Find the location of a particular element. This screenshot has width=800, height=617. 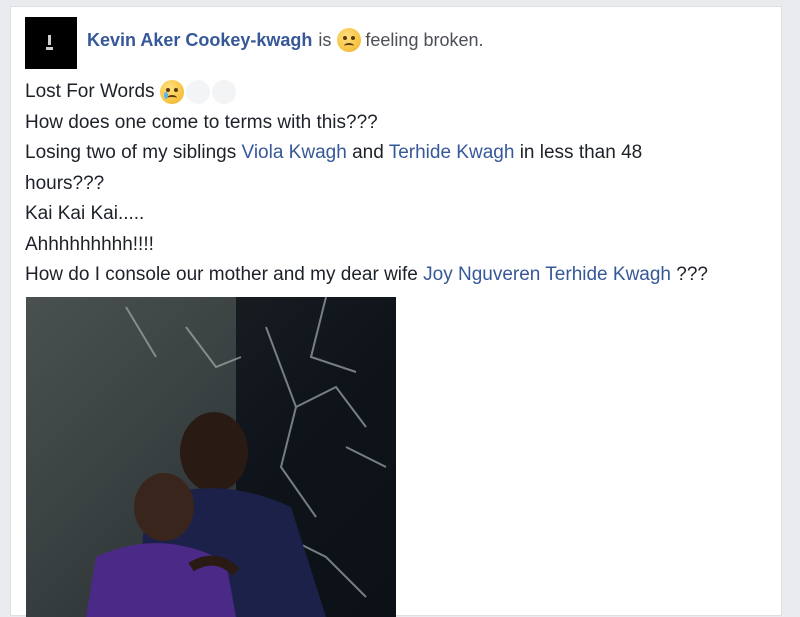

post-line-3-text-b: in less than 48 is located at coordinates (581, 152).